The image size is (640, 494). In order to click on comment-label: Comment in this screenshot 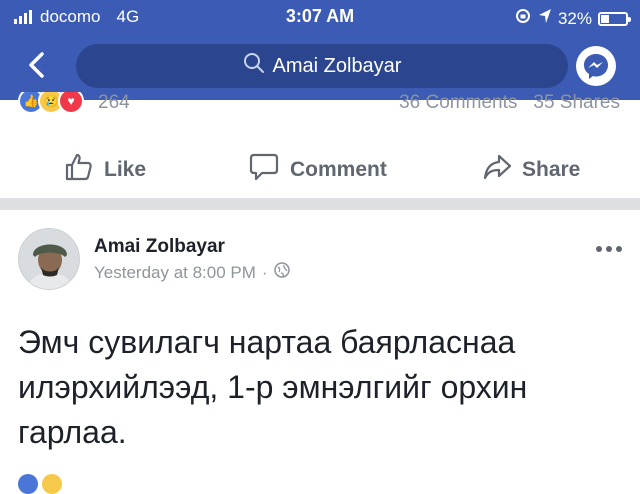, I will do `click(338, 169)`.